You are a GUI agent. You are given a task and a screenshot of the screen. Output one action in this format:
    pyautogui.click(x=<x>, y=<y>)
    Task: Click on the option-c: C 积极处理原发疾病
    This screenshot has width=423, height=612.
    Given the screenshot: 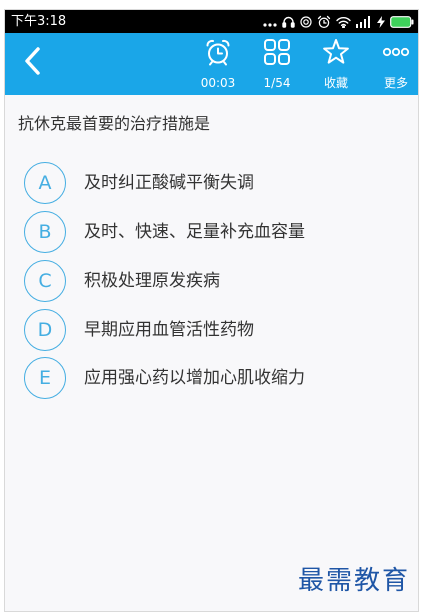 What is the action you would take?
    pyautogui.click(x=211, y=281)
    